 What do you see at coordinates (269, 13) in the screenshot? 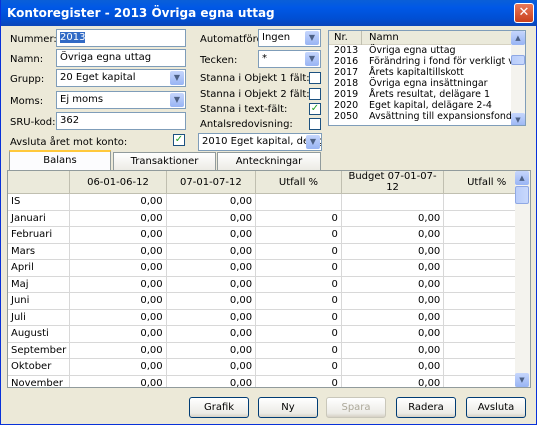
I see `title-bar: Kontoregister - 2013 Övriga egna uttag ✕` at bounding box center [269, 13].